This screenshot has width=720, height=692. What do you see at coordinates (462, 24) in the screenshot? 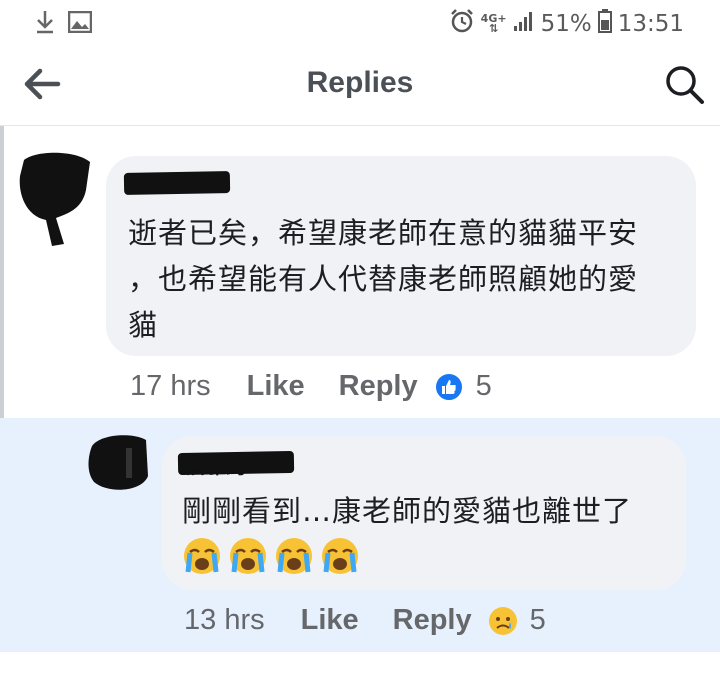
I see `alarm-icon` at bounding box center [462, 24].